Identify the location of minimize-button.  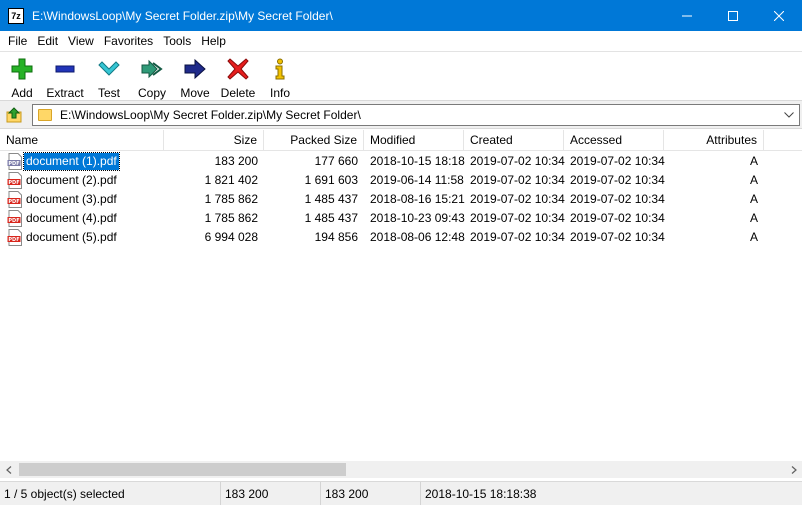
(687, 15).